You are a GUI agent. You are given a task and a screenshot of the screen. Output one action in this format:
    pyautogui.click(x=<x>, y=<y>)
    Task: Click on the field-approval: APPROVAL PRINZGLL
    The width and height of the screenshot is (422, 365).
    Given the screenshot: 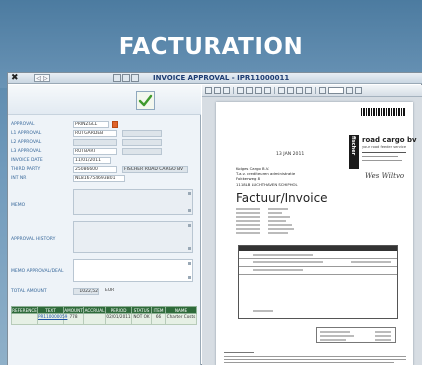 What is the action you would take?
    pyautogui.click(x=104, y=125)
    